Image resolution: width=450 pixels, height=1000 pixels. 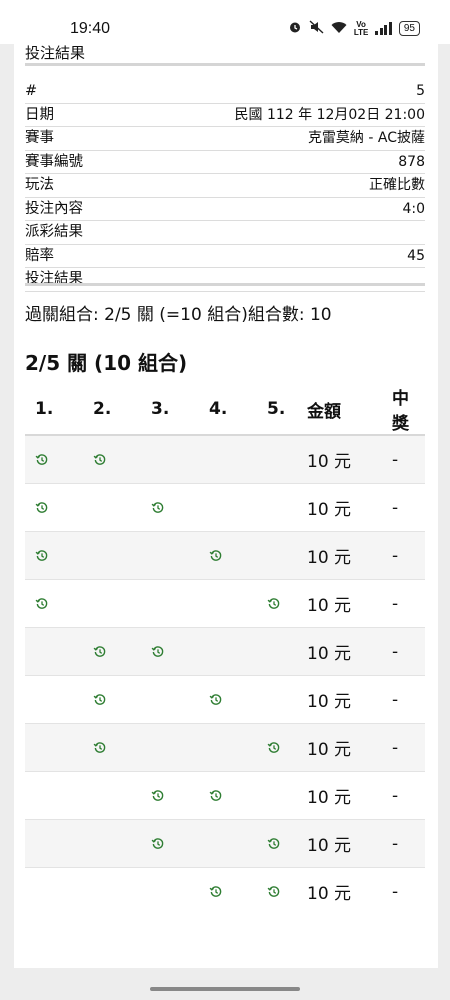 What do you see at coordinates (295, 28) in the screenshot?
I see `alarm-icon` at bounding box center [295, 28].